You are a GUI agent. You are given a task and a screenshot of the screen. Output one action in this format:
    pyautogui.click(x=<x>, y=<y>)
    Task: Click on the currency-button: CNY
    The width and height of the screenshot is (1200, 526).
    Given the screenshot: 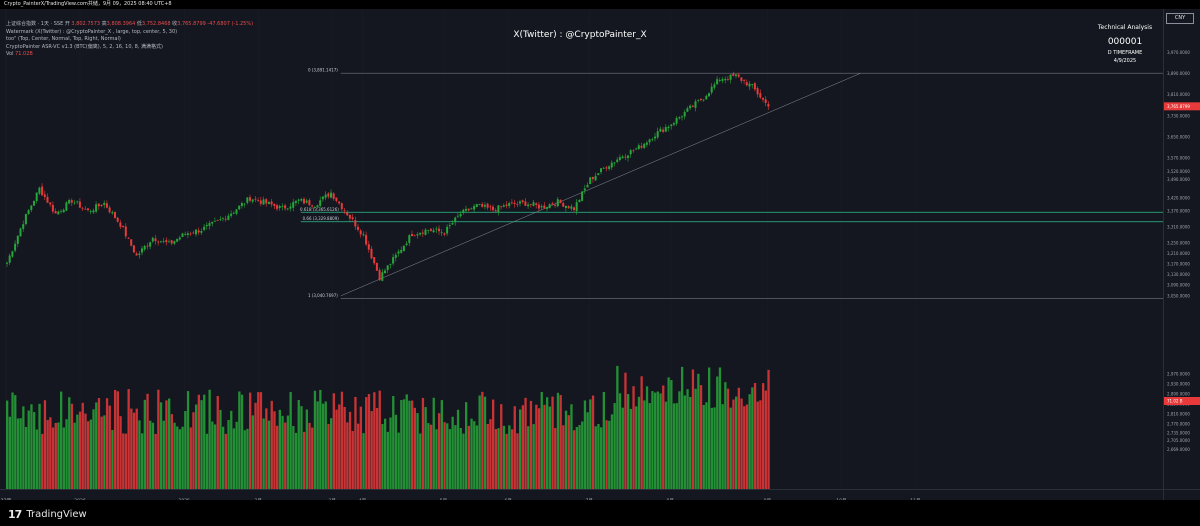 What is the action you would take?
    pyautogui.click(x=1180, y=18)
    